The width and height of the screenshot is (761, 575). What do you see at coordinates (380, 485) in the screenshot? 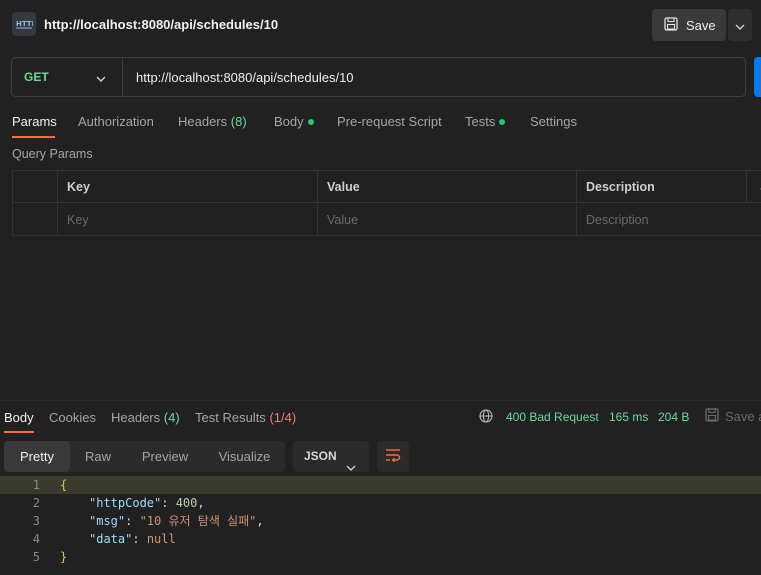
I see `code-line: 1 {` at bounding box center [380, 485].